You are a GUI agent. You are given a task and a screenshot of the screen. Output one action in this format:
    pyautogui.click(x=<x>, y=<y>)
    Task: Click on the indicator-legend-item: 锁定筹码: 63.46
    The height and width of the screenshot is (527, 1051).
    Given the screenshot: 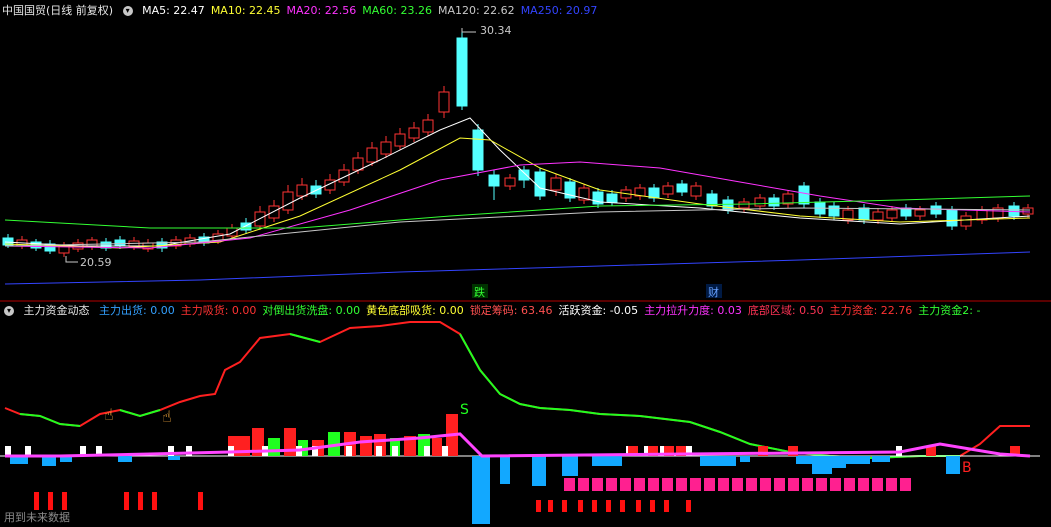 What is the action you would take?
    pyautogui.click(x=511, y=310)
    